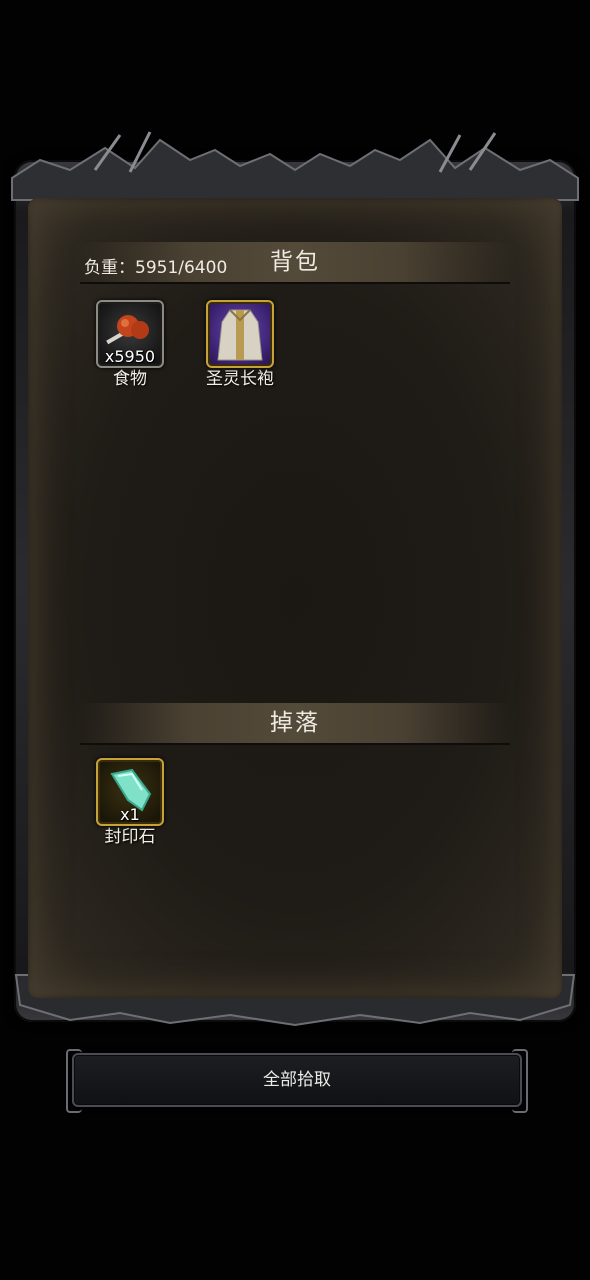 The width and height of the screenshot is (590, 1280). Describe the element at coordinates (130, 334) in the screenshot. I see `item-slot: x5950` at that location.